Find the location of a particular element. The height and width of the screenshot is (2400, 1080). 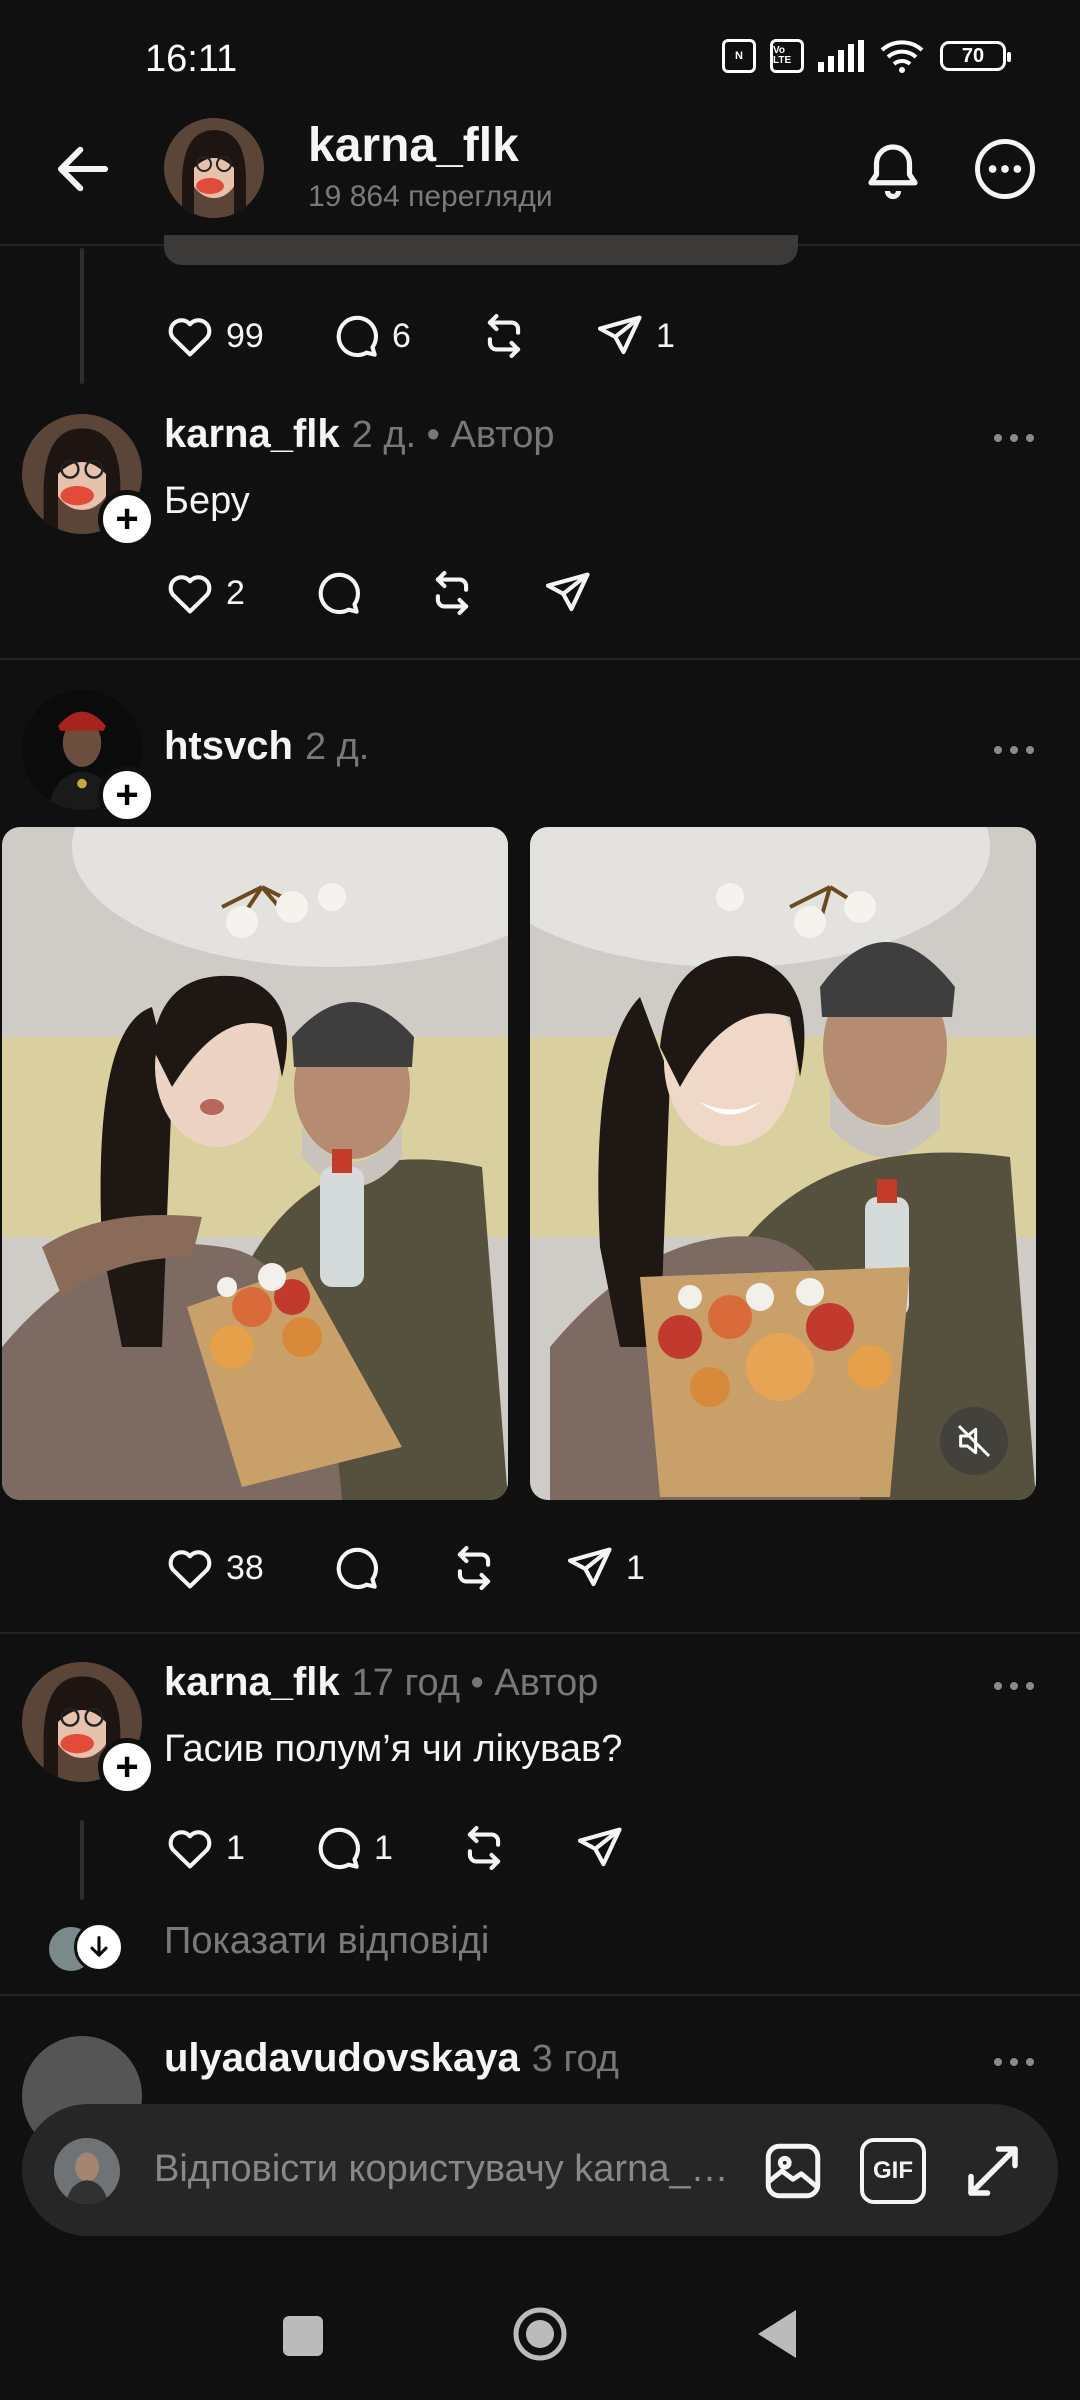

header-avatar is located at coordinates (214, 168).